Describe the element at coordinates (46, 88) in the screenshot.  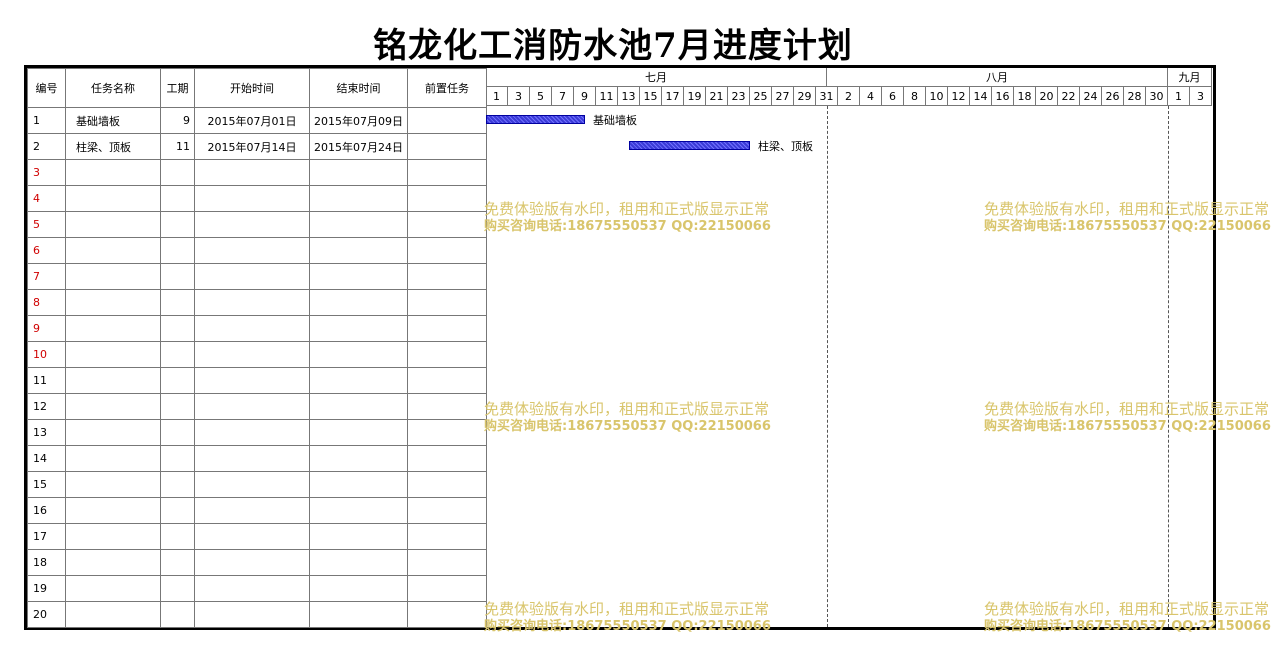
I see `col-header-id: 编号` at that location.